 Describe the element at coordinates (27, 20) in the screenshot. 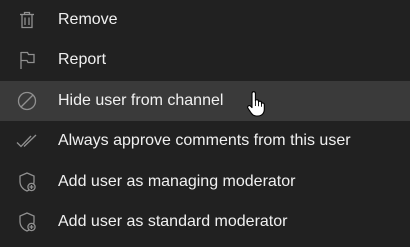

I see `trash-icon` at that location.